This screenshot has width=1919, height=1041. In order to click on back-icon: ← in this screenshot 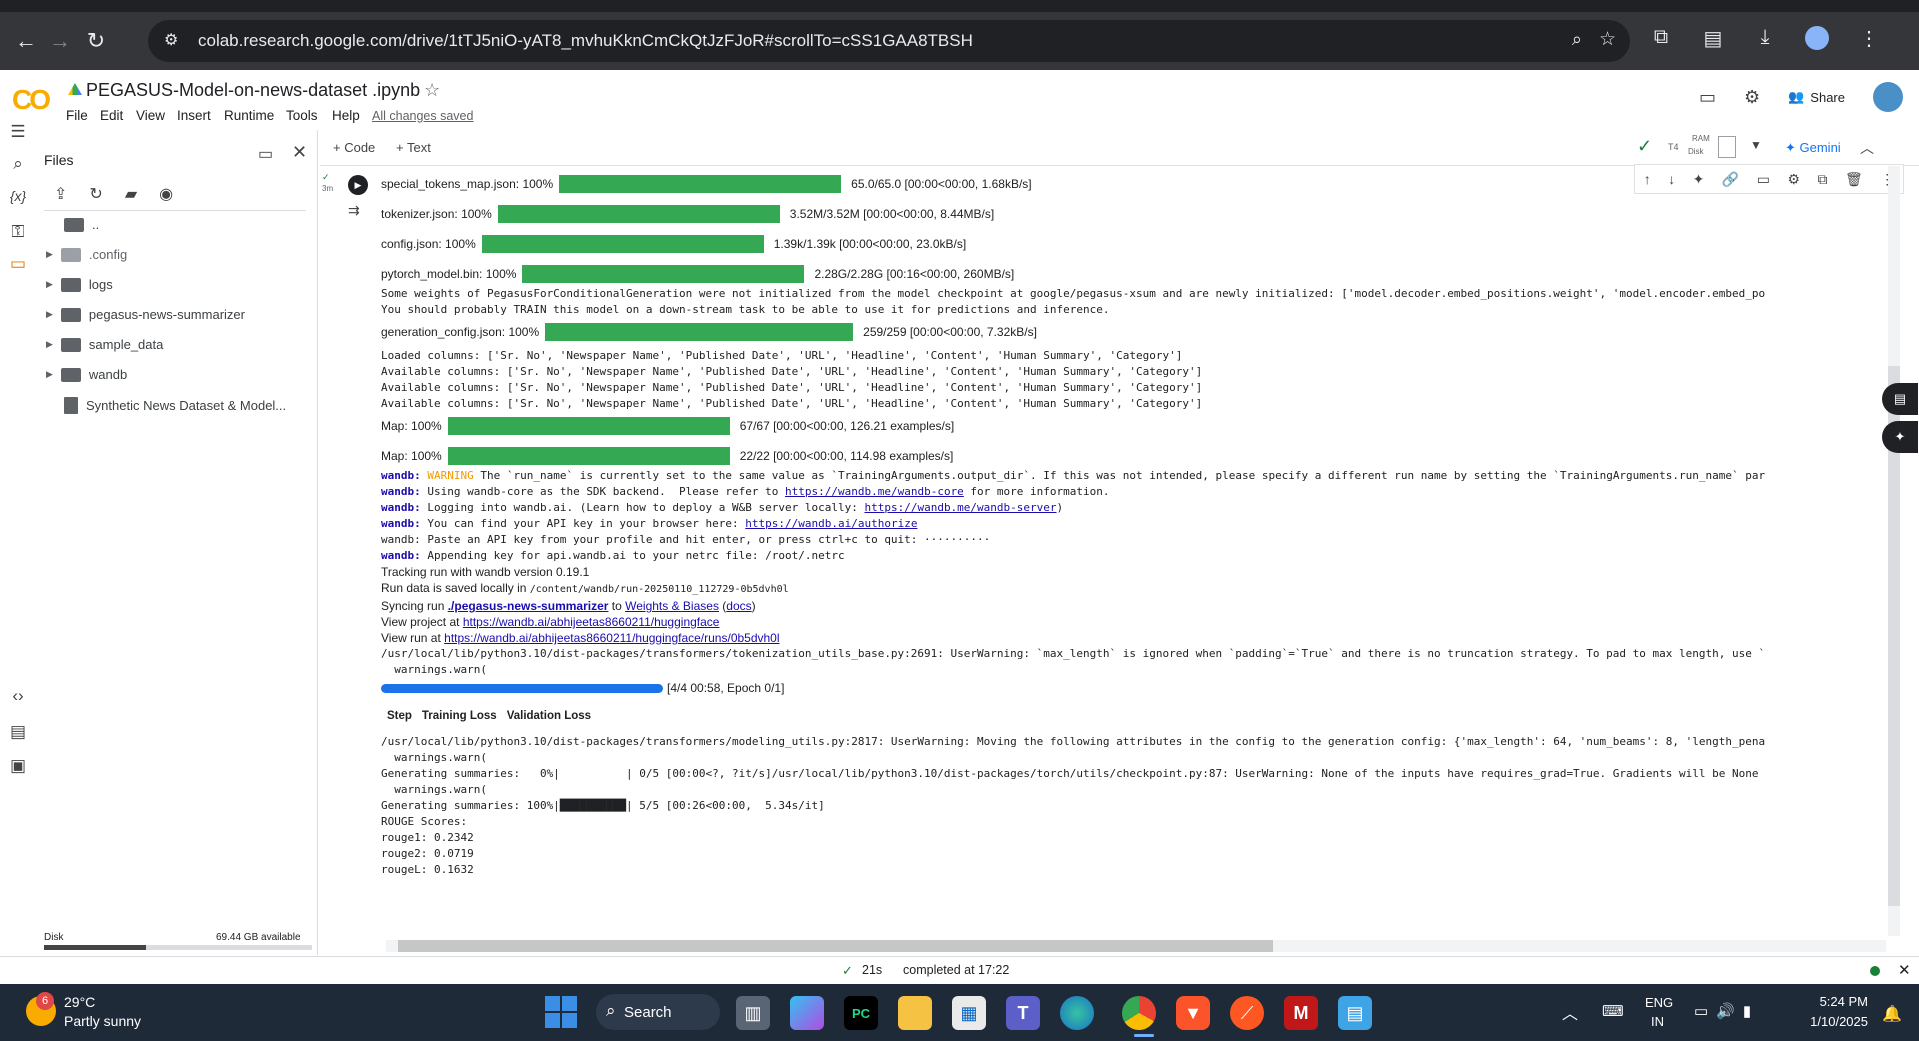, I will do `click(26, 41)`.